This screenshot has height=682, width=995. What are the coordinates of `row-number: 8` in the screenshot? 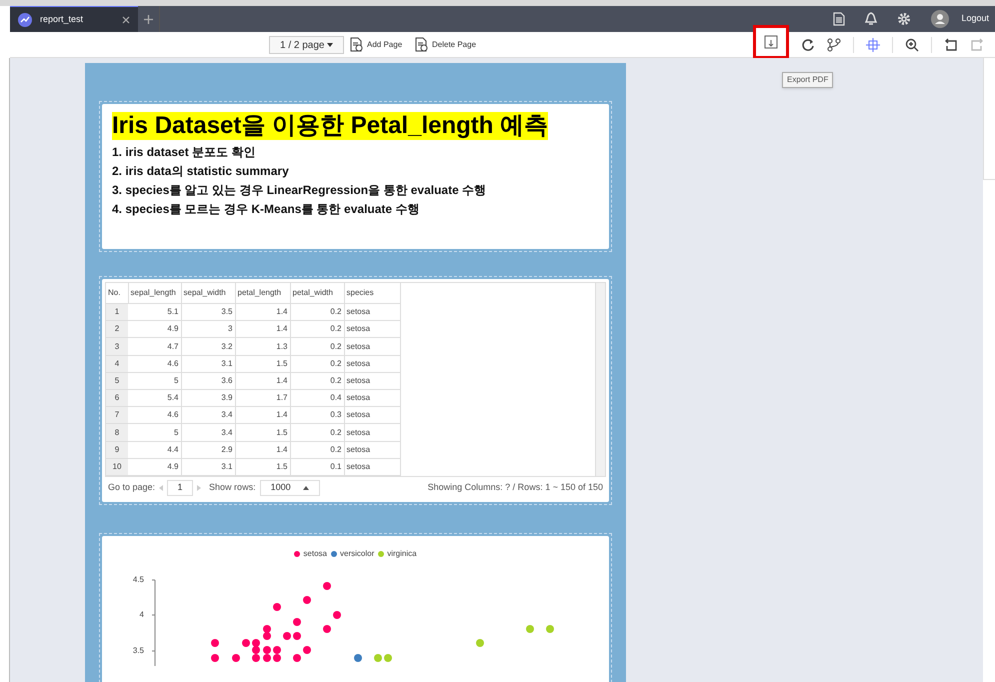 It's located at (117, 433).